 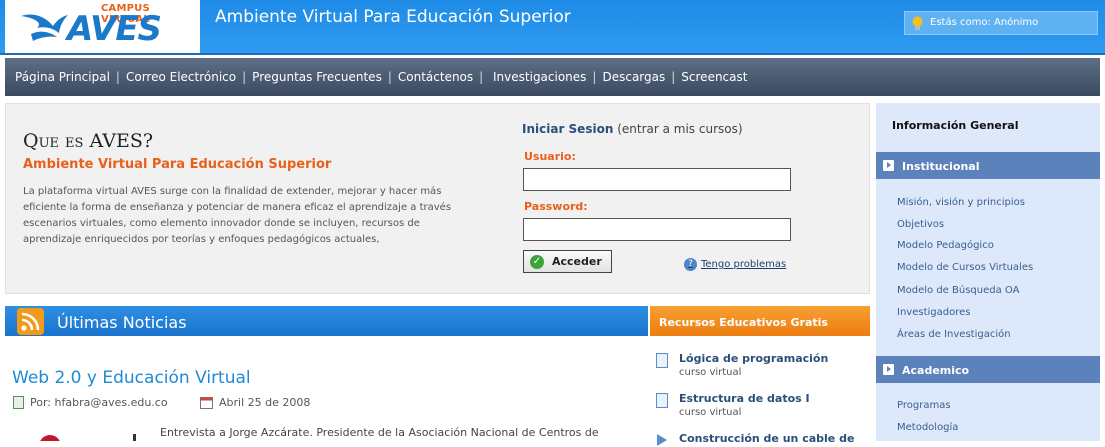 I want to click on resource-item: Lógica de programación curso virtual, so click(x=742, y=365).